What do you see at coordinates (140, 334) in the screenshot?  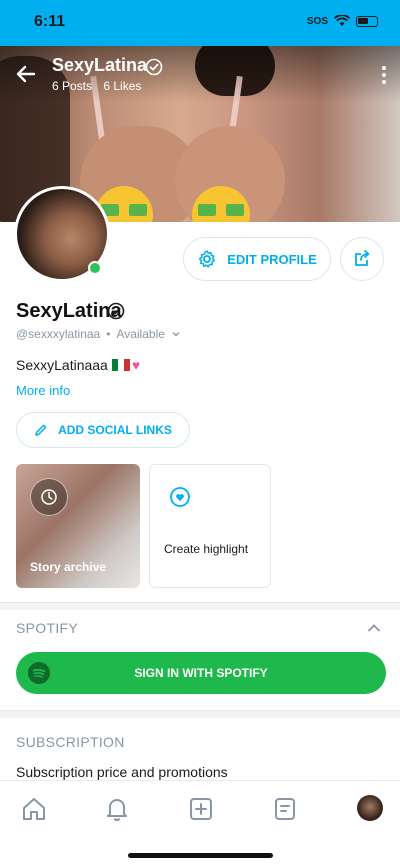 I see `availability-status: Available` at bounding box center [140, 334].